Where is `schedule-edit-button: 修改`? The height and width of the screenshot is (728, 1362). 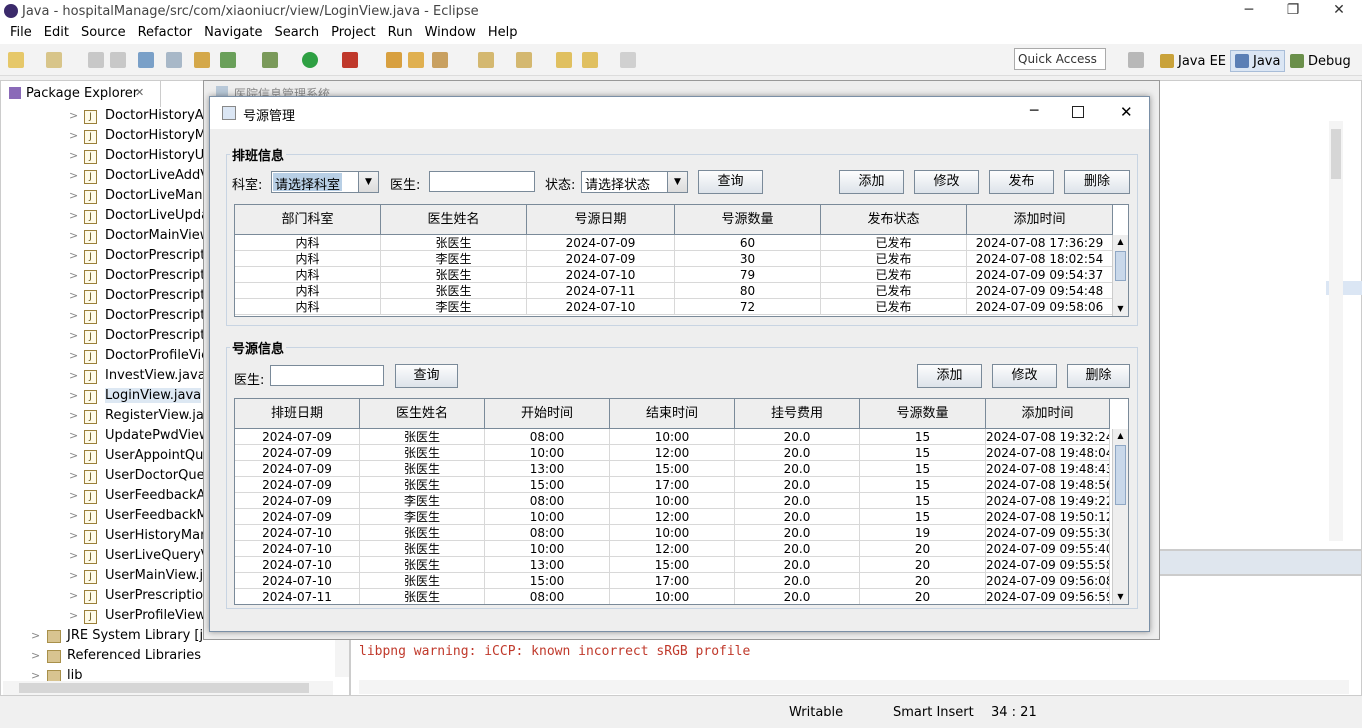
schedule-edit-button: 修改 is located at coordinates (946, 182).